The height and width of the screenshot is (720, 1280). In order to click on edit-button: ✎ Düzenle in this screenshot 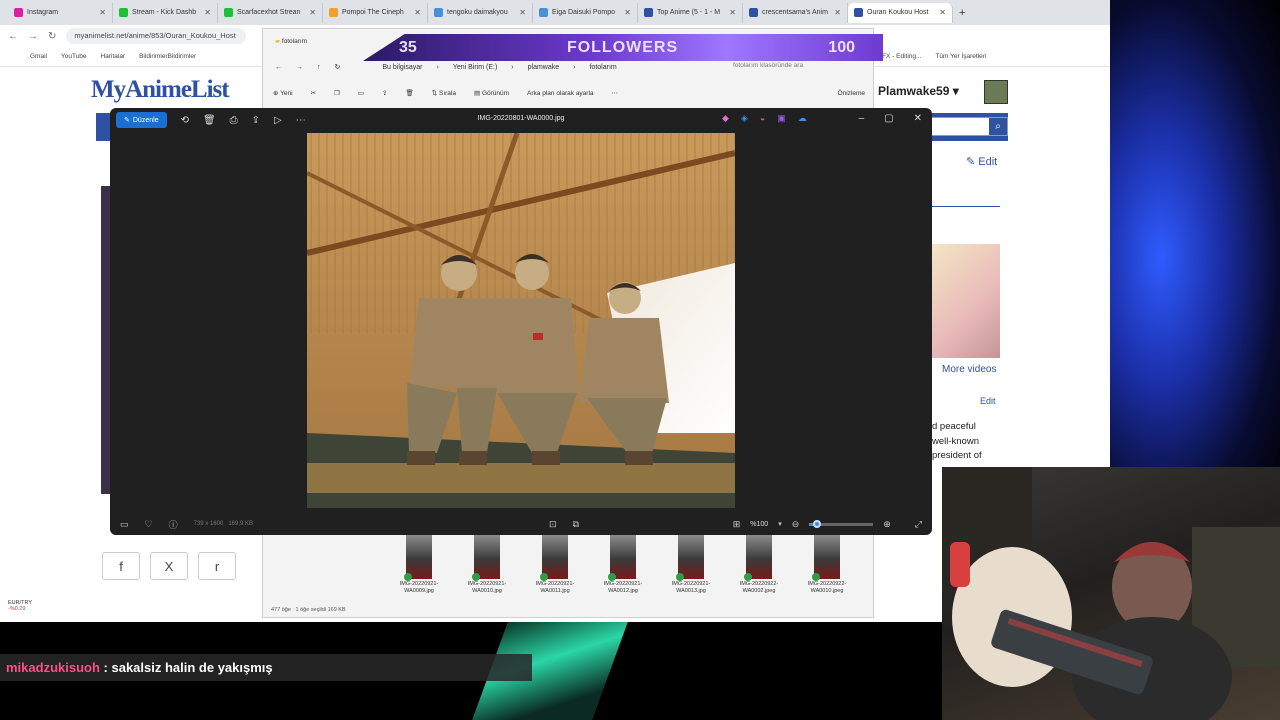, I will do `click(141, 120)`.